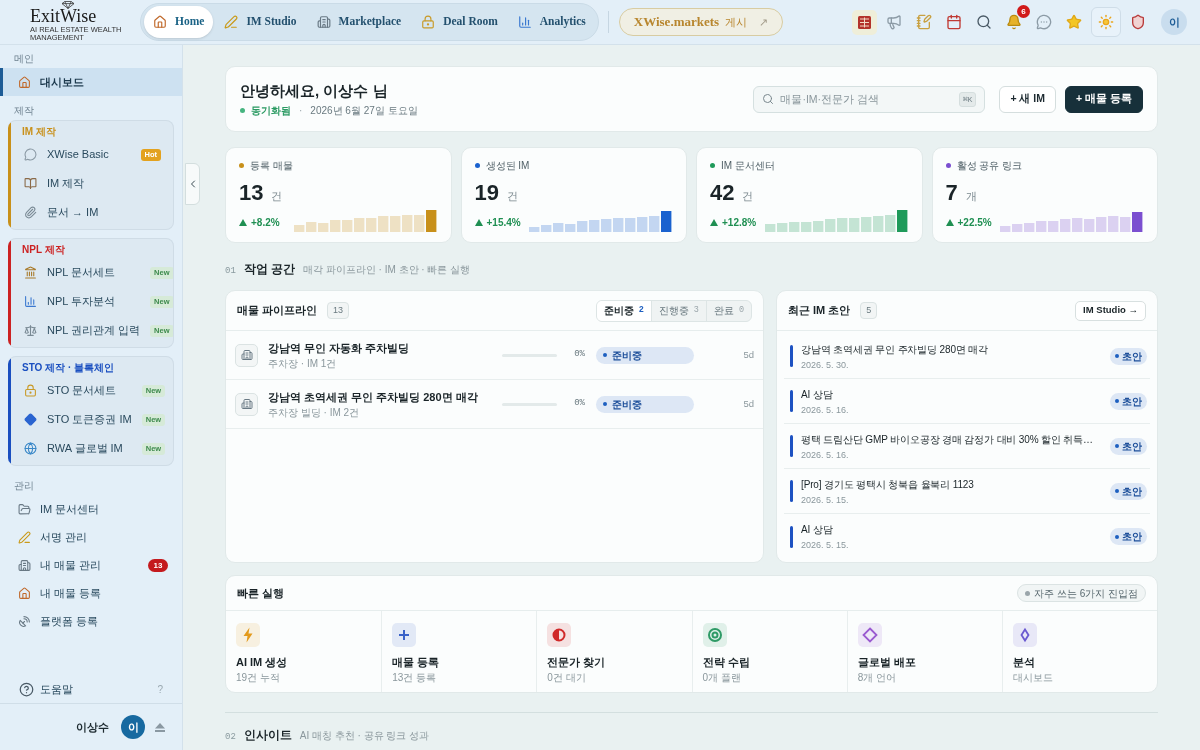 This screenshot has height=750, width=1200. Describe the element at coordinates (339, 348) in the screenshot. I see `listing-title: 강남역 무인 자동화 주차빌딩` at that location.